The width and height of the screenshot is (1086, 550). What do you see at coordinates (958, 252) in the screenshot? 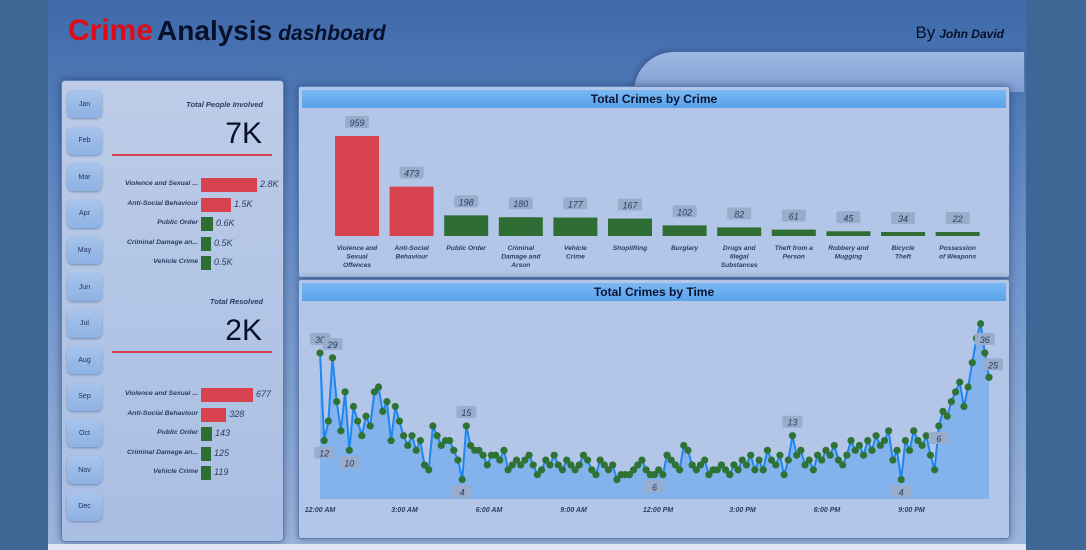
I see `crime-category-label: Possession of Weapons` at bounding box center [958, 252].